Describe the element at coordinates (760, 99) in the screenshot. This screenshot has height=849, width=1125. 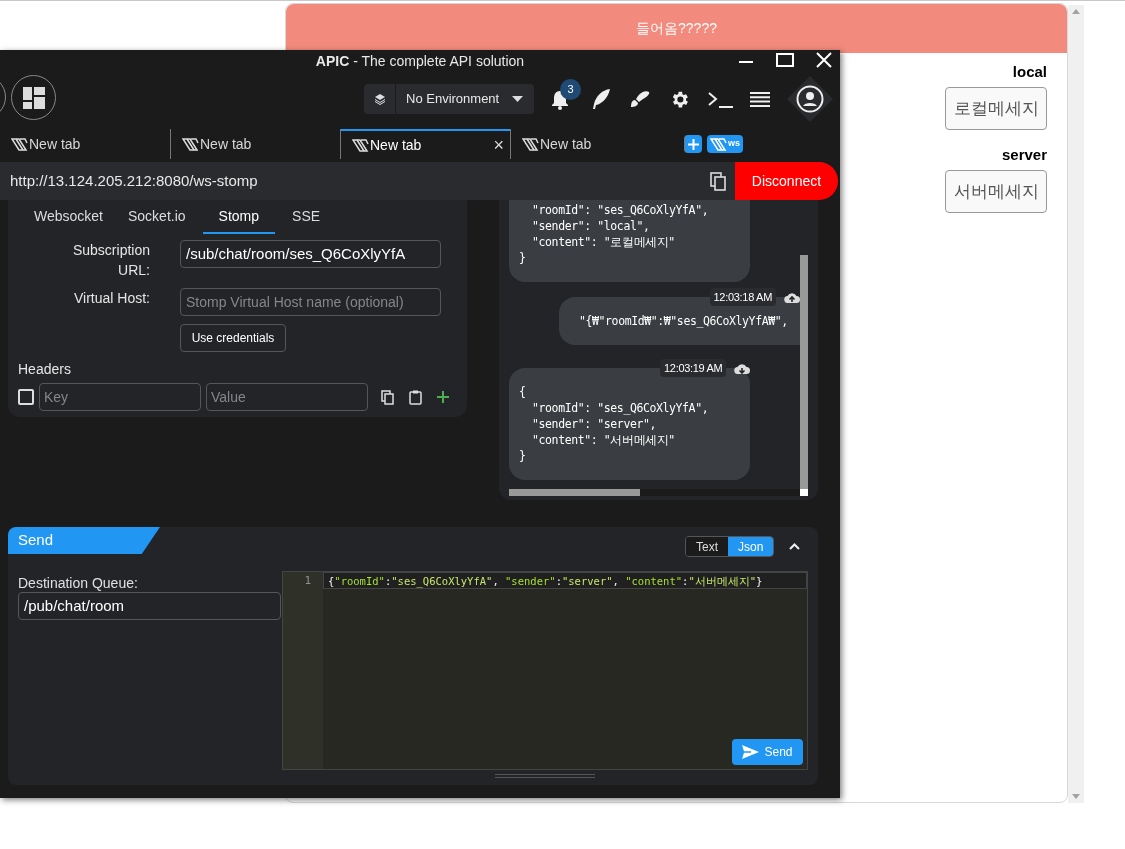
I see `menu-icon` at that location.